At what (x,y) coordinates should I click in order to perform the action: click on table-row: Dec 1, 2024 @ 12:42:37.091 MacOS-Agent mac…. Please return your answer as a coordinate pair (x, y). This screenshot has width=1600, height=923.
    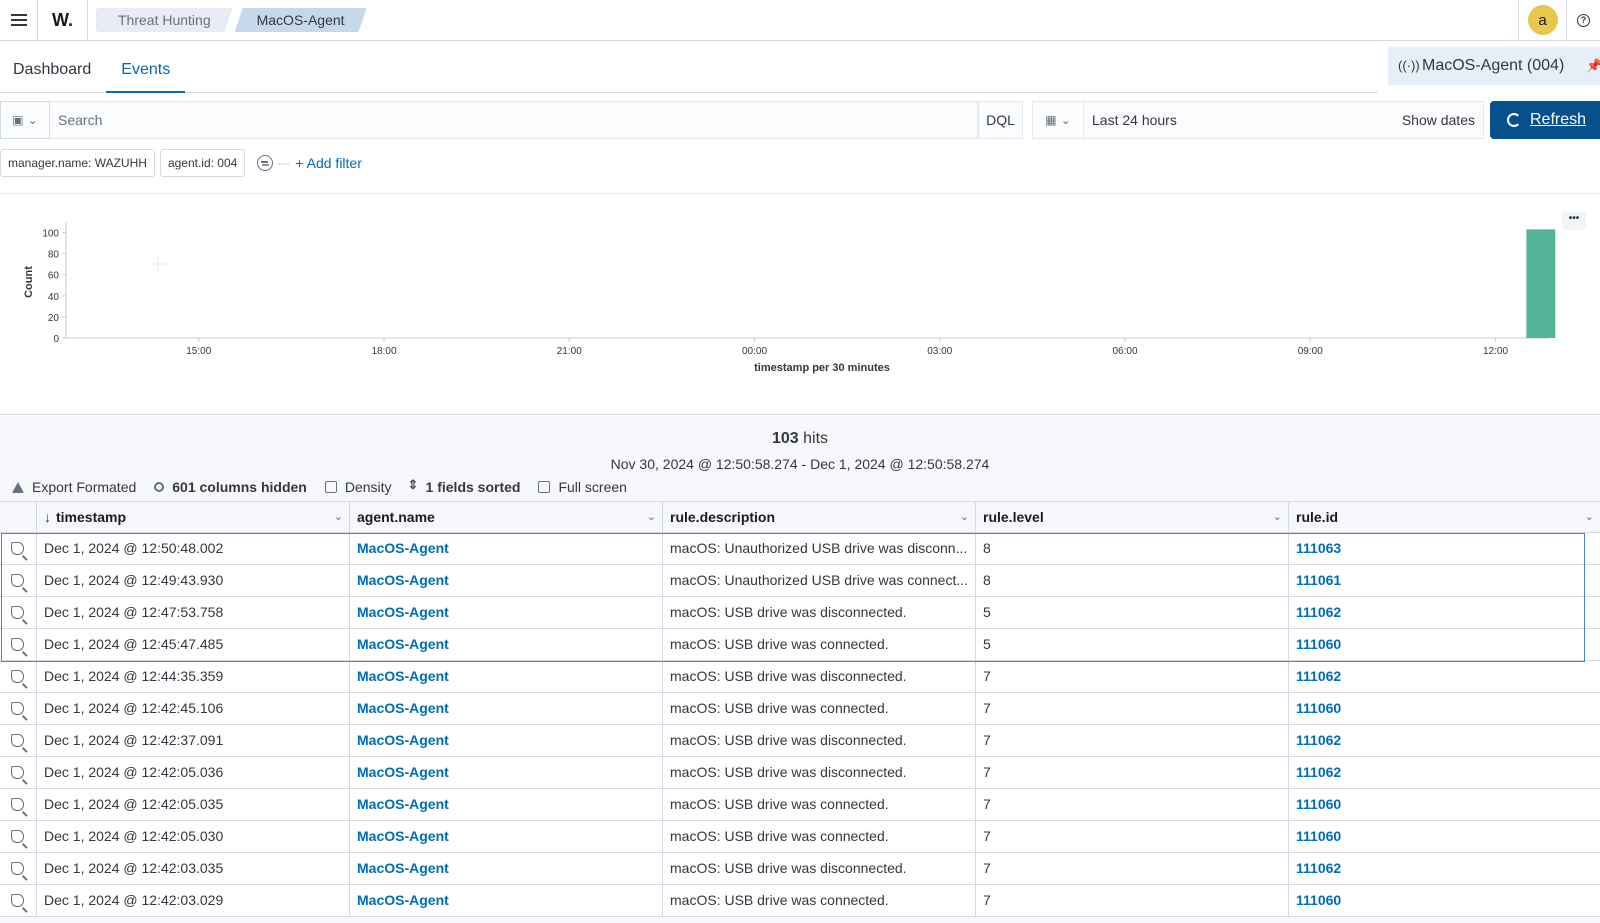
    Looking at the image, I should click on (800, 741).